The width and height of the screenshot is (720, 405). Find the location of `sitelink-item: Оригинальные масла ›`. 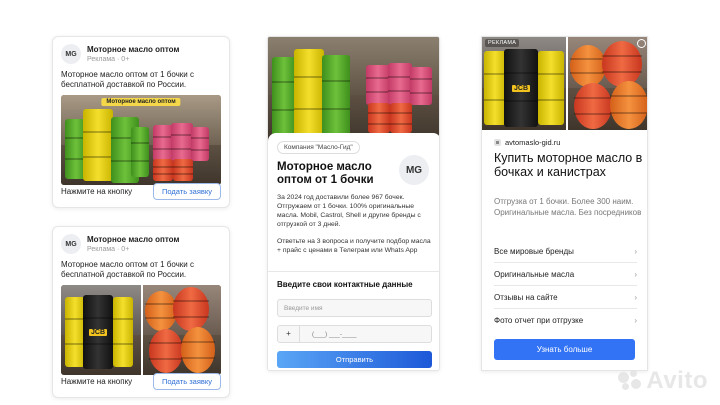

sitelink-item: Оригинальные масла › is located at coordinates (565, 274).